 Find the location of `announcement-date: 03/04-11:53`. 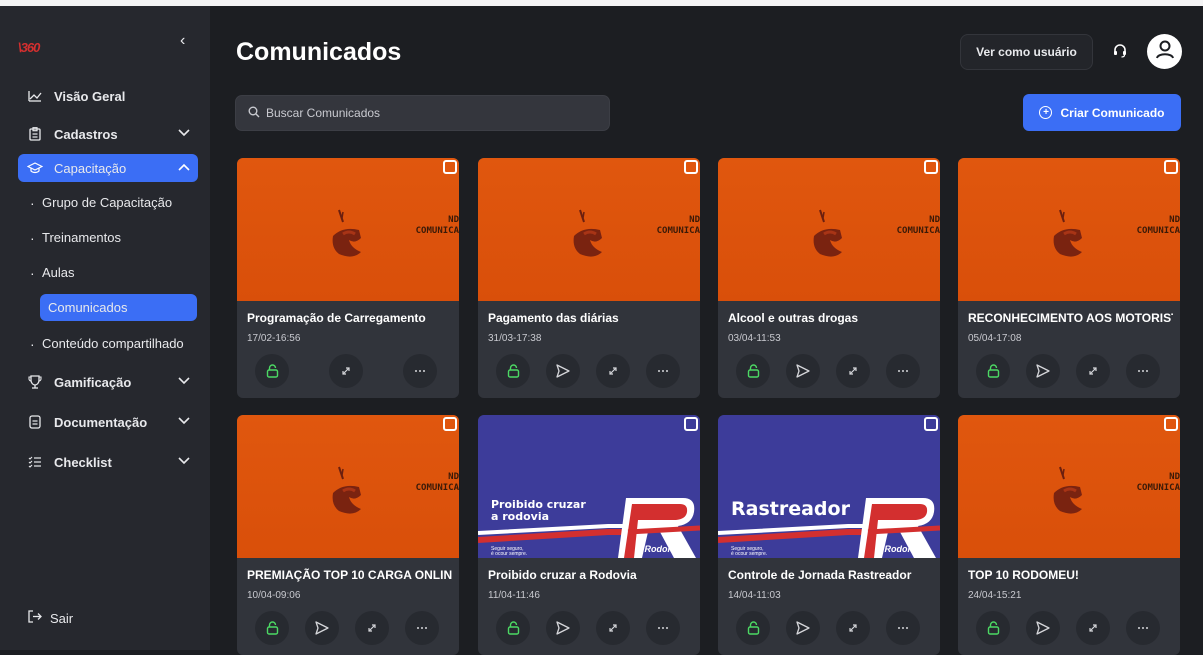

announcement-date: 03/04-11:53 is located at coordinates (754, 338).